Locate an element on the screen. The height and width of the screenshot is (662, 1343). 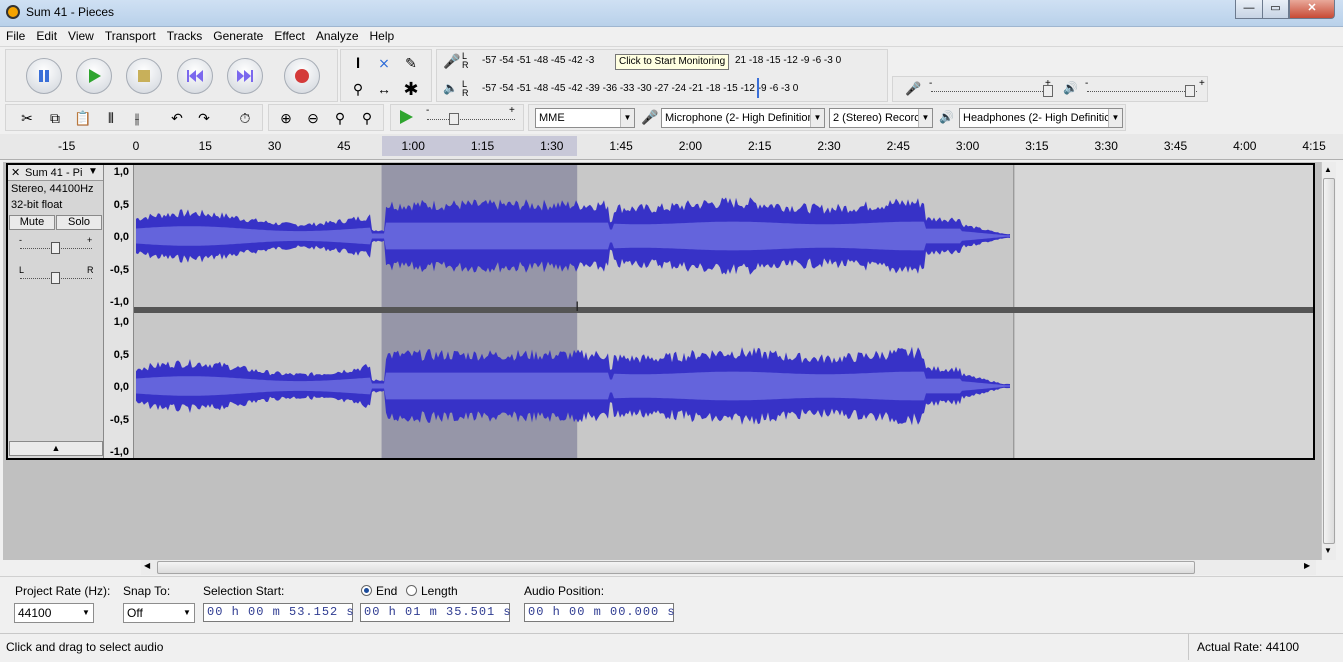
output-device-value: Headphones (2- High Definitic is located at coordinates (1036, 118).